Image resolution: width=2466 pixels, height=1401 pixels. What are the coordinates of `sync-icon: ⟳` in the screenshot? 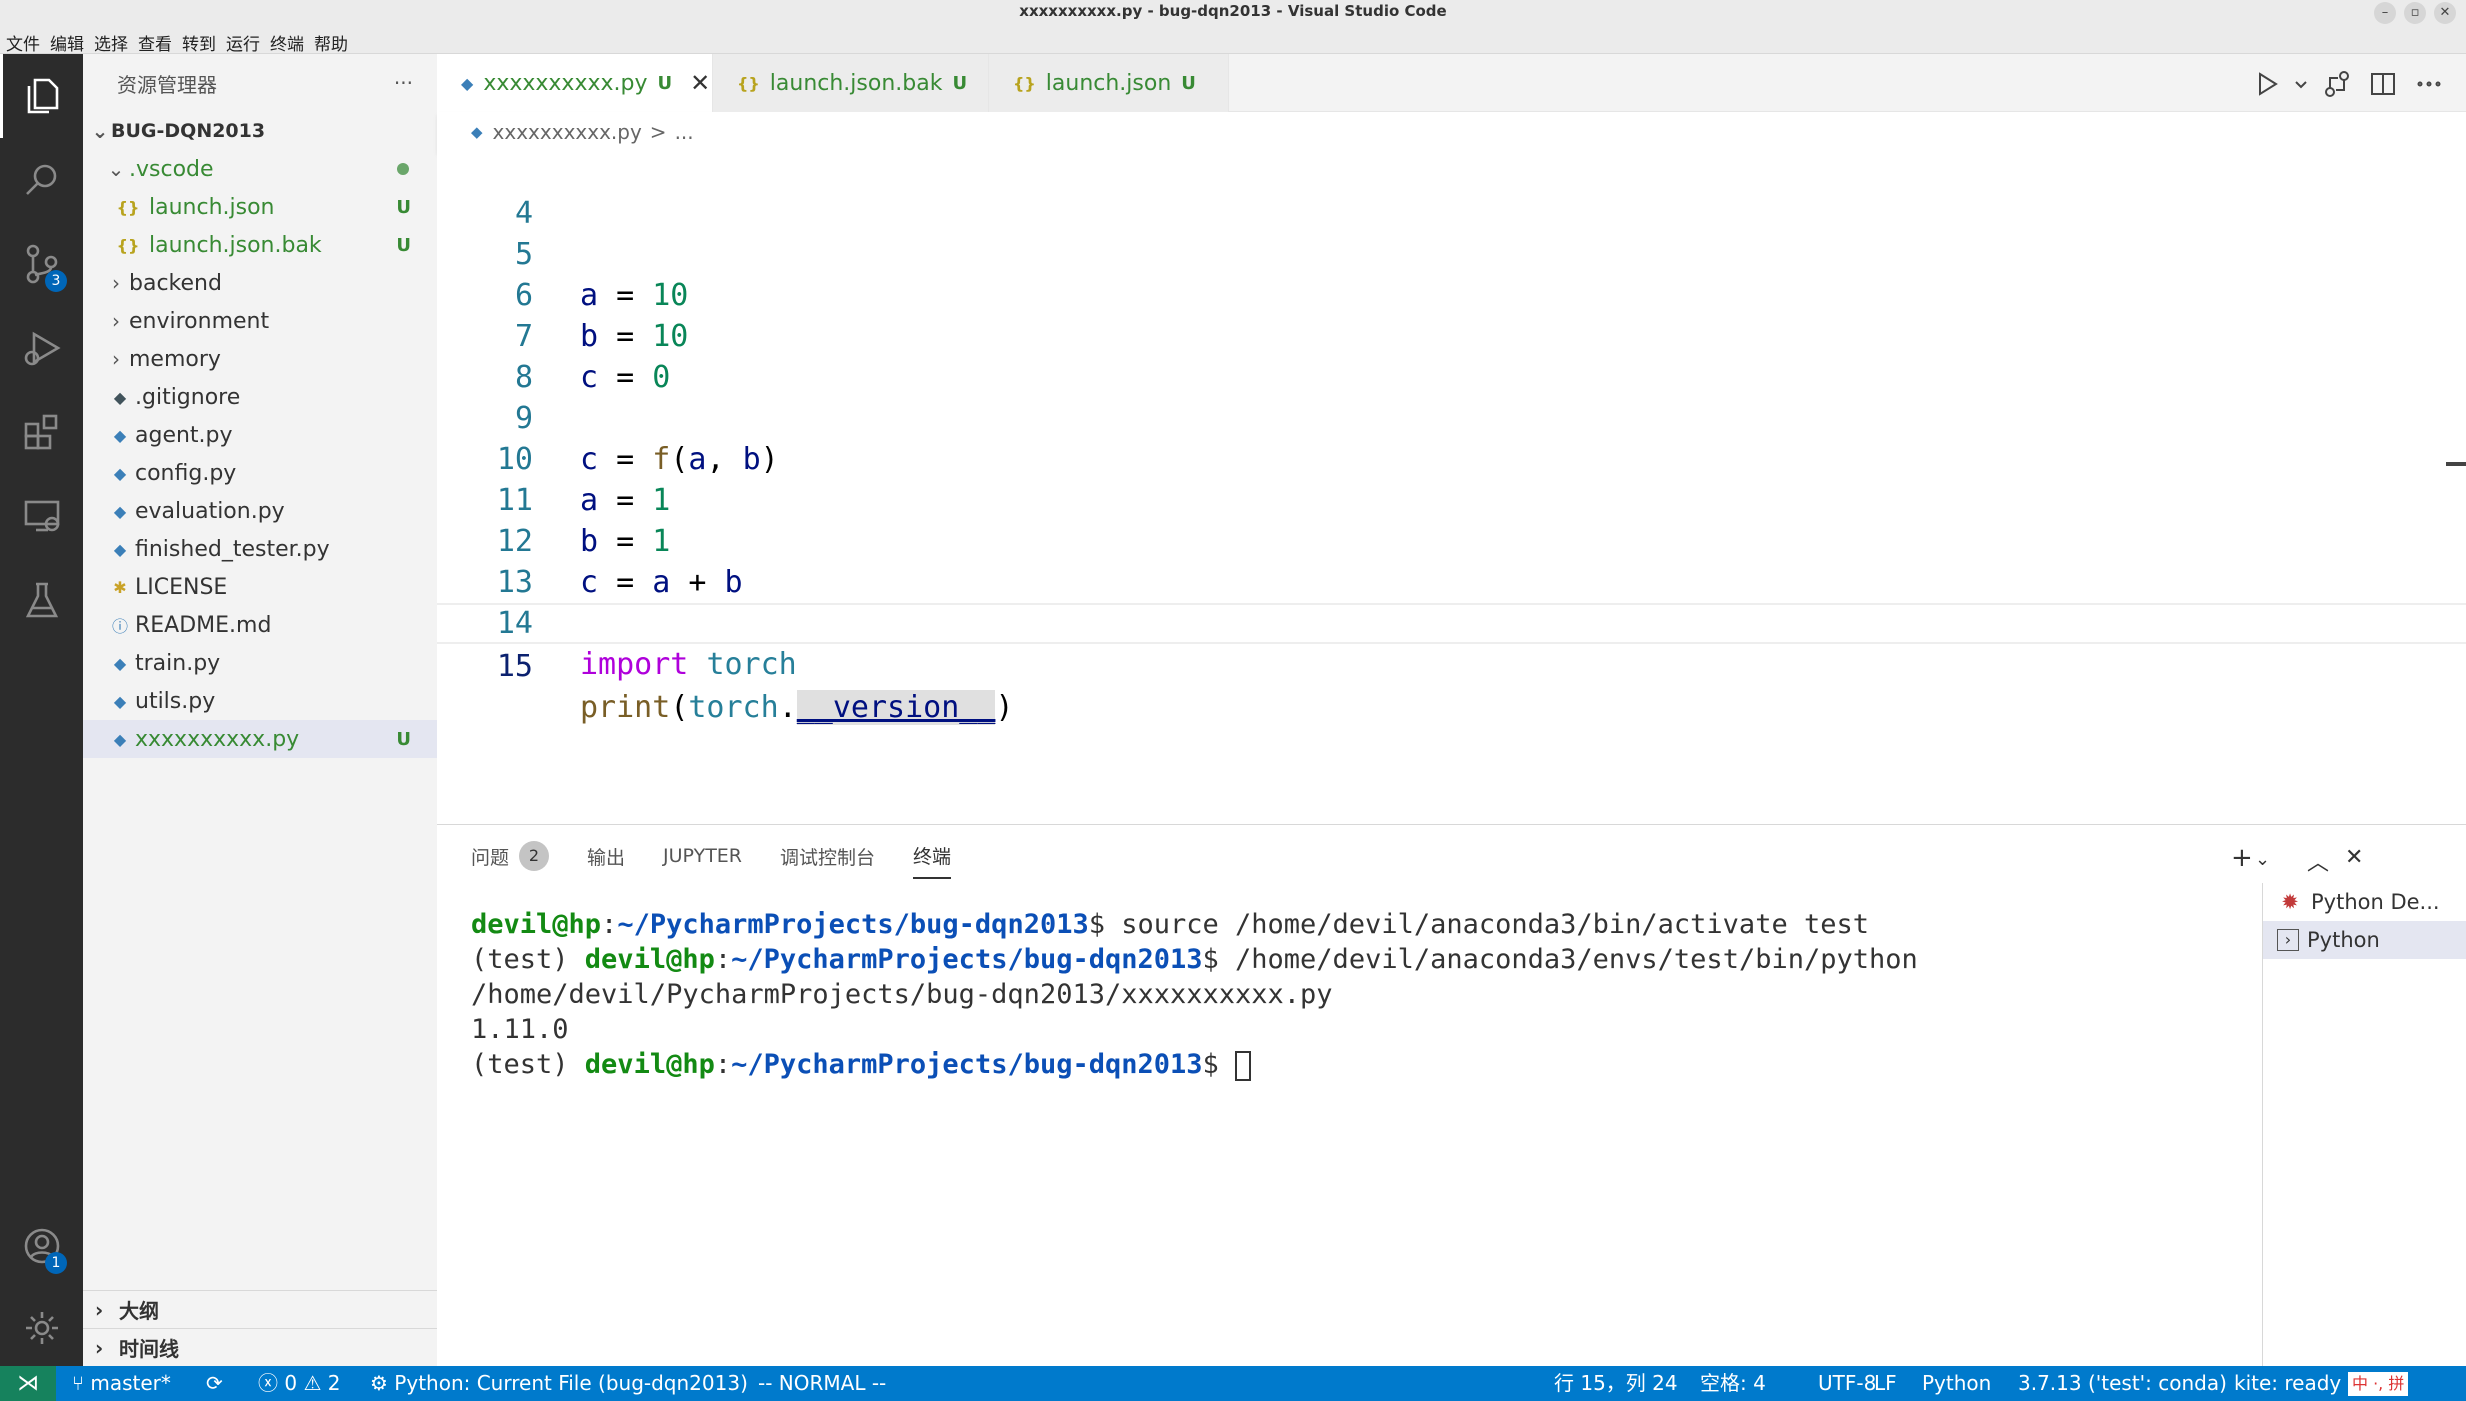 It's located at (214, 1383).